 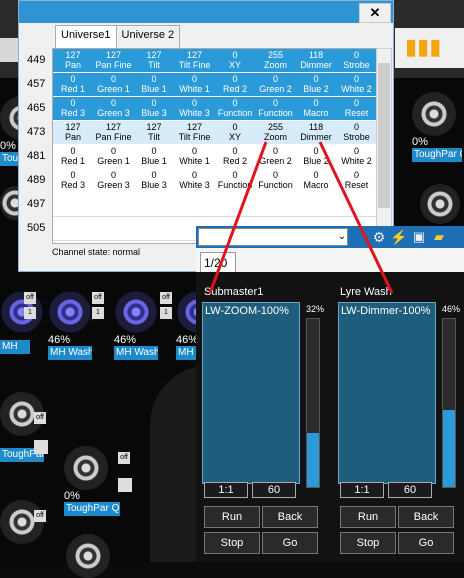 I want to click on dmx-channel-cell: 127 Pan, so click(x=73, y=131).